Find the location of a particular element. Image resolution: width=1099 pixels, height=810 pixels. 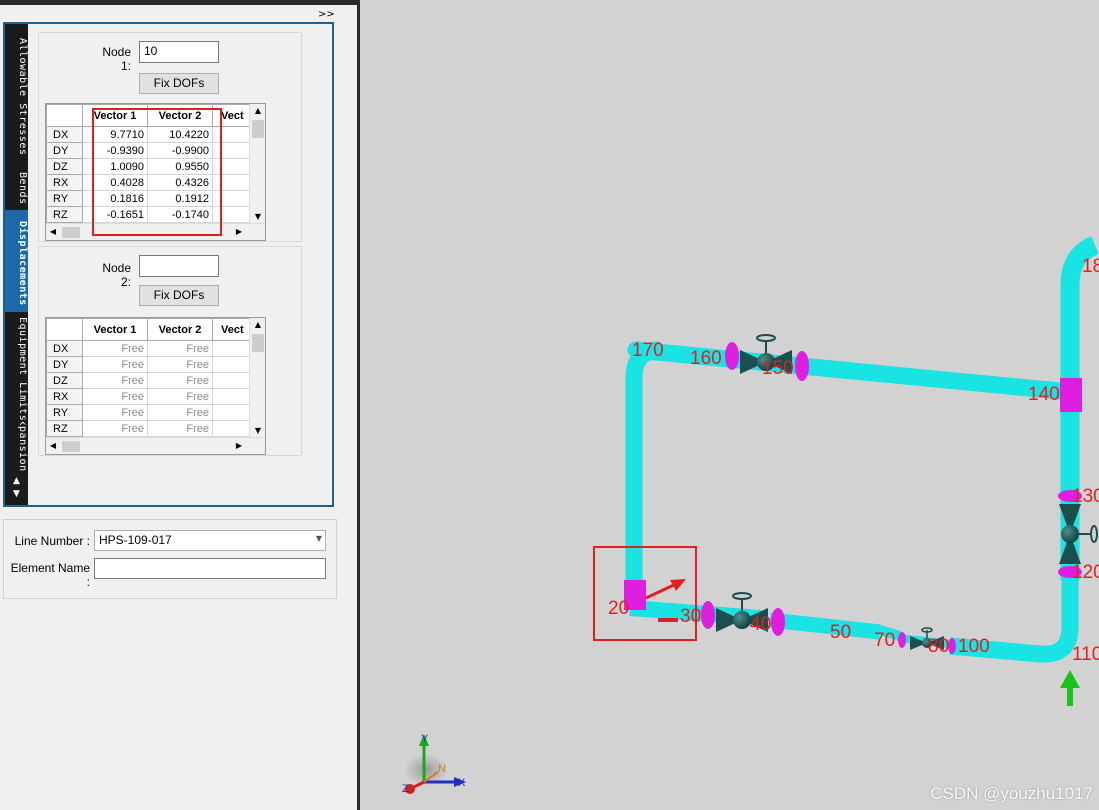

table-row: DZ 1.0090 0.9550 is located at coordinates (149, 166).